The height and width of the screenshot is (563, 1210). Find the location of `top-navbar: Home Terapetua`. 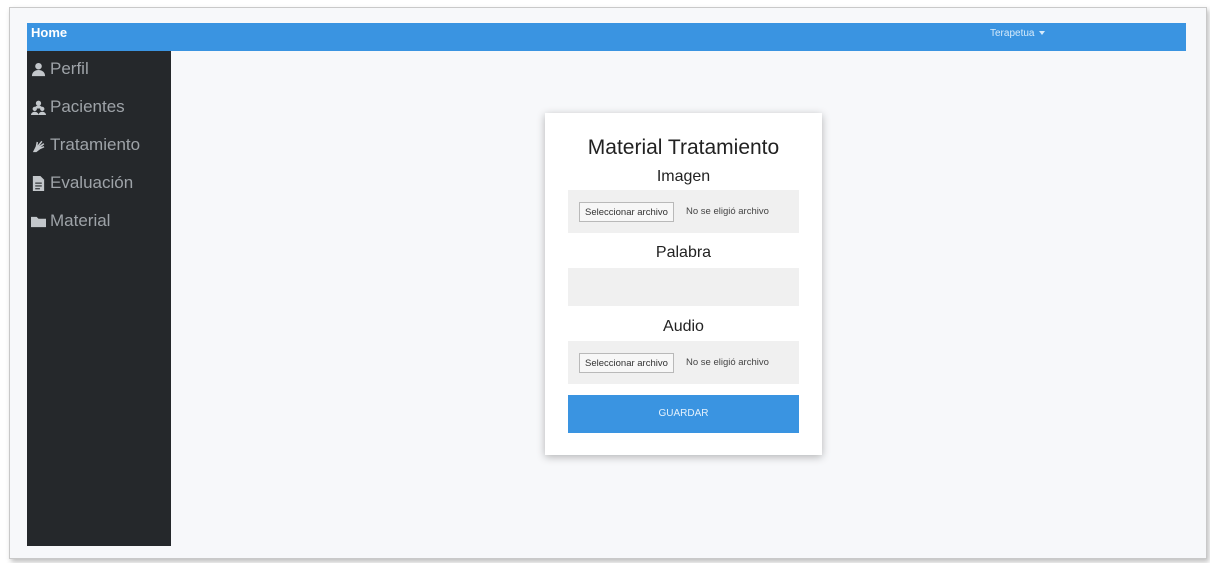

top-navbar: Home Terapetua is located at coordinates (606, 37).